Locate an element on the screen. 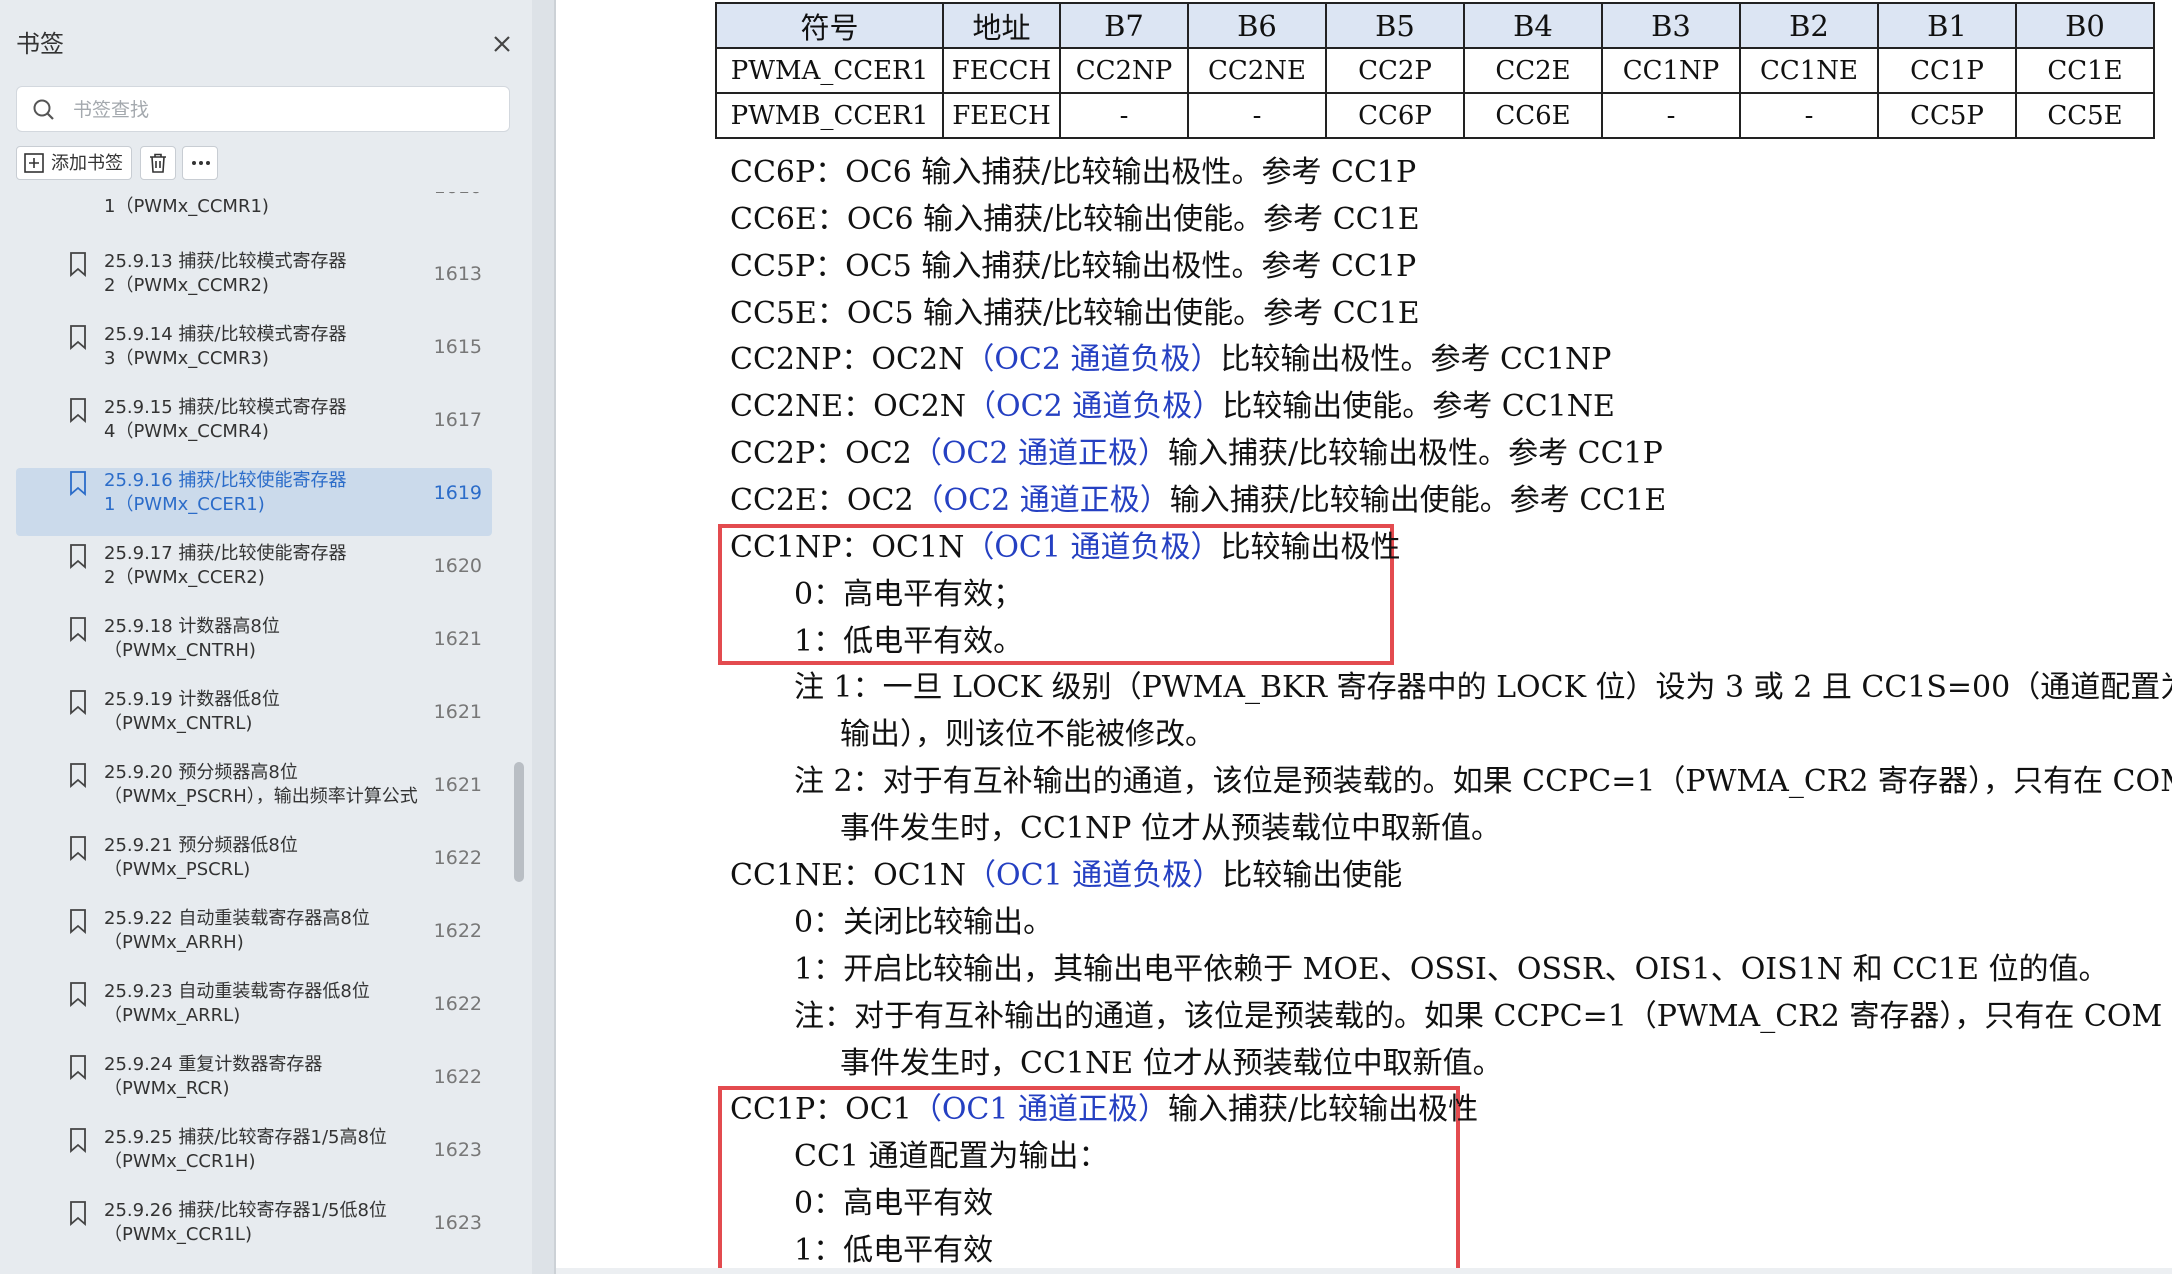  delete-bookmark-button is located at coordinates (158, 163).